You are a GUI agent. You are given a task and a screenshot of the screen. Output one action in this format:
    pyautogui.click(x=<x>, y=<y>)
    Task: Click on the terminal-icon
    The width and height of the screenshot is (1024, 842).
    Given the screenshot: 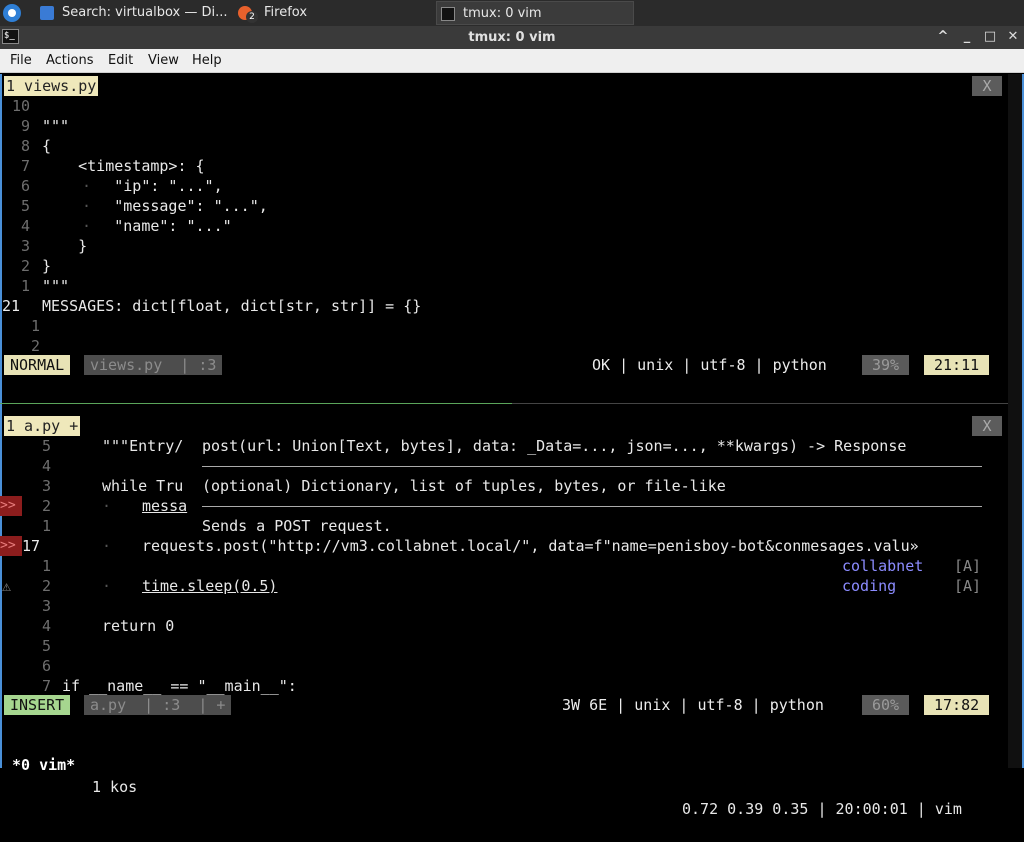 What is the action you would take?
    pyautogui.click(x=448, y=14)
    